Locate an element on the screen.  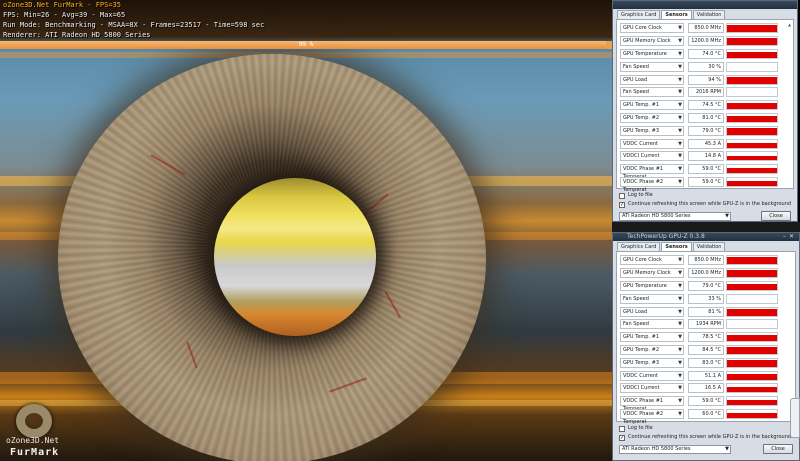
sensor-row: VDDC Current ▼ 45.3 A is located at coordinates (705, 143).